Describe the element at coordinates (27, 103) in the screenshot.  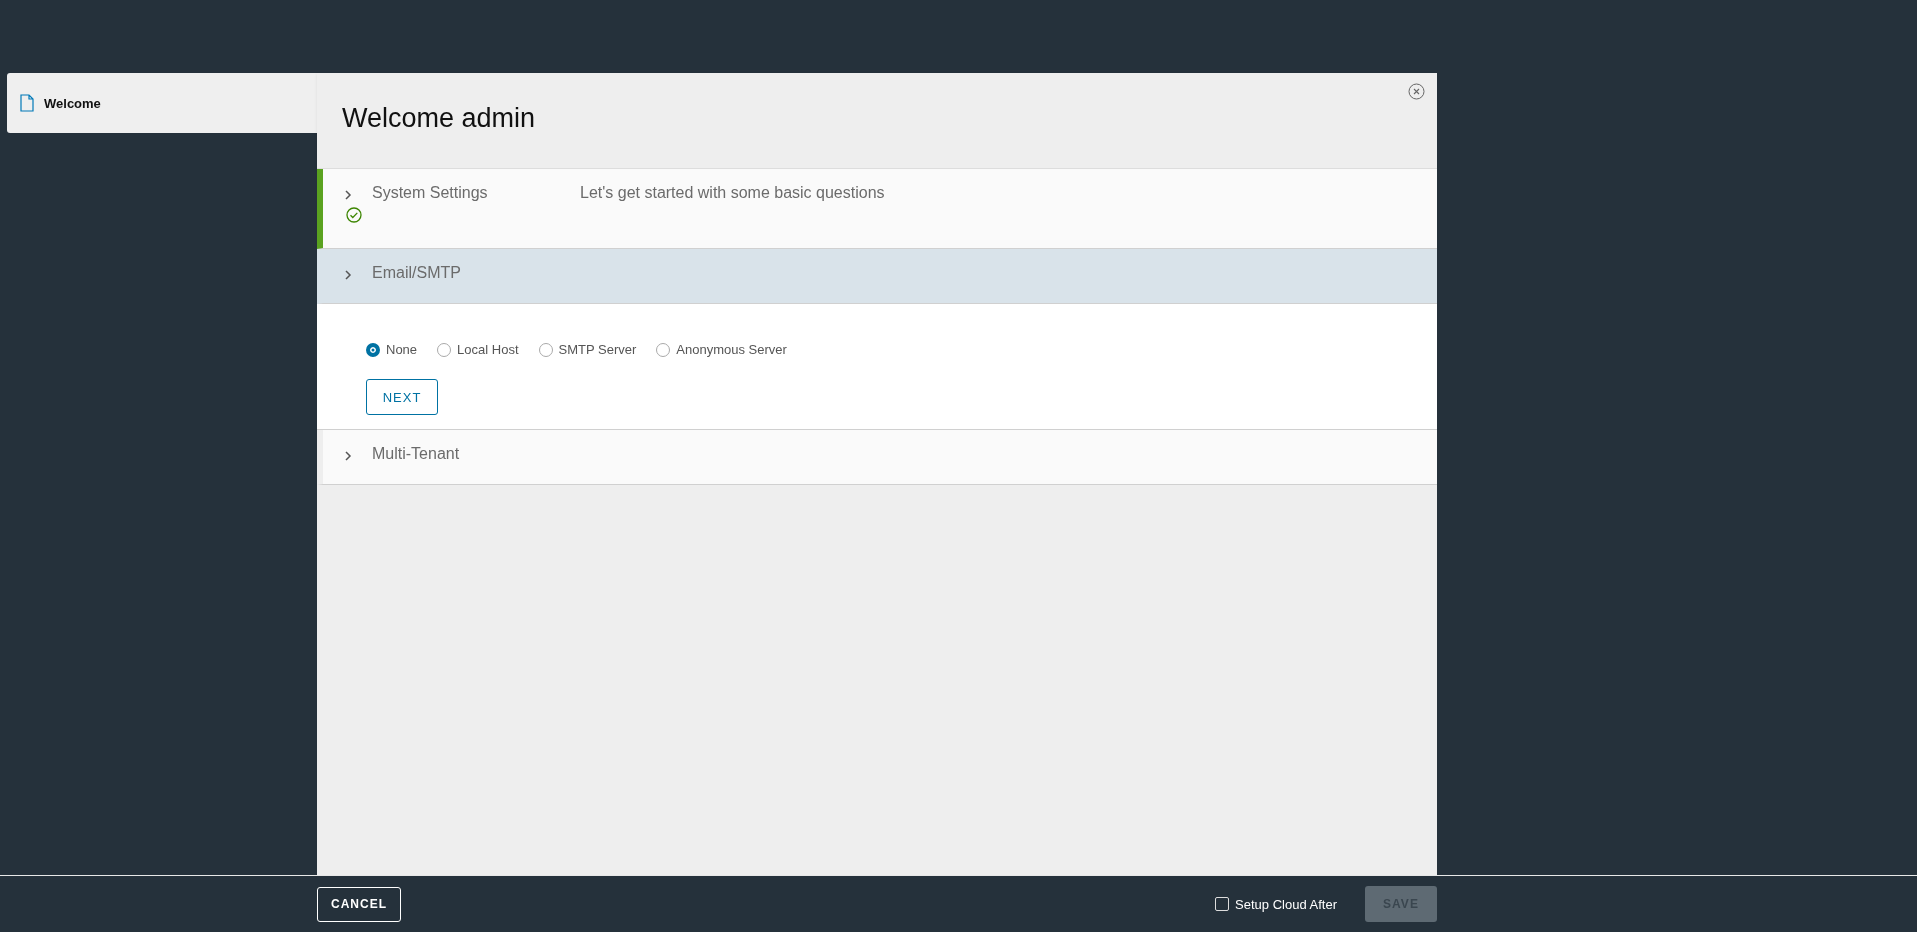
I see `document-icon` at that location.